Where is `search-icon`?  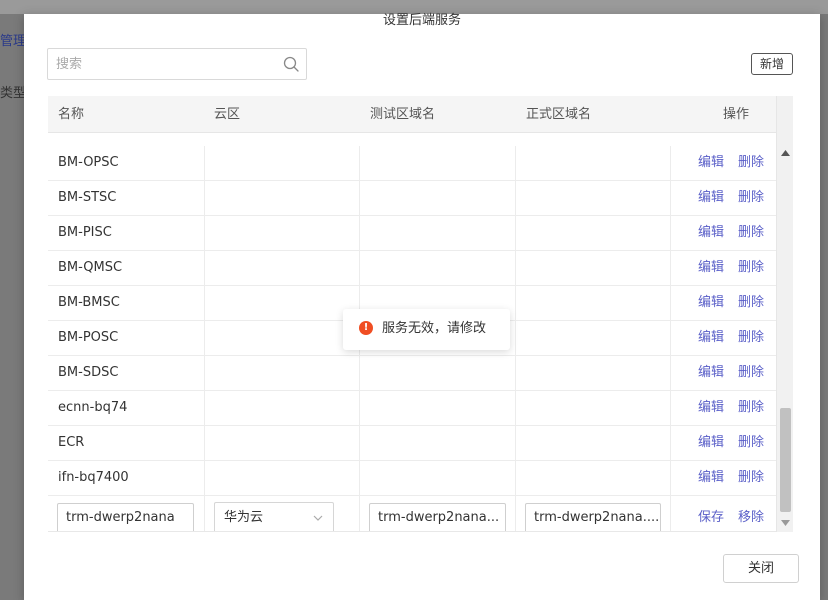 search-icon is located at coordinates (291, 64).